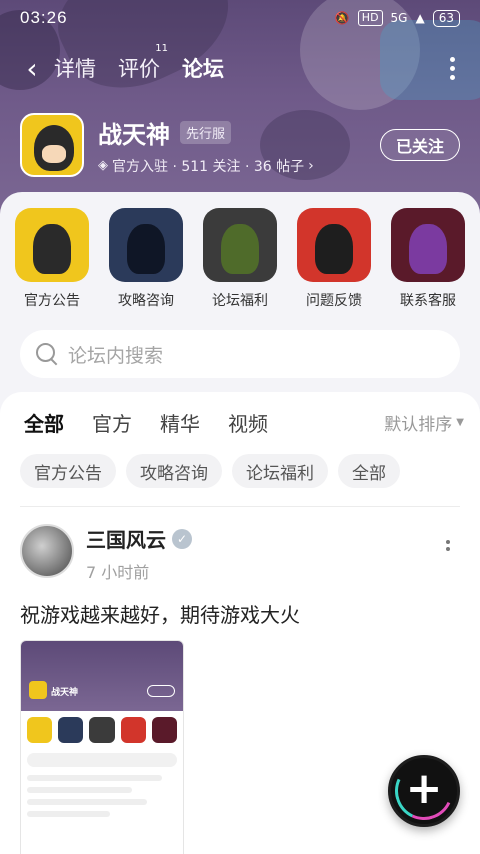 The width and height of the screenshot is (480, 854). What do you see at coordinates (248, 422) in the screenshot?
I see `filter-tab-video: 视频` at bounding box center [248, 422].